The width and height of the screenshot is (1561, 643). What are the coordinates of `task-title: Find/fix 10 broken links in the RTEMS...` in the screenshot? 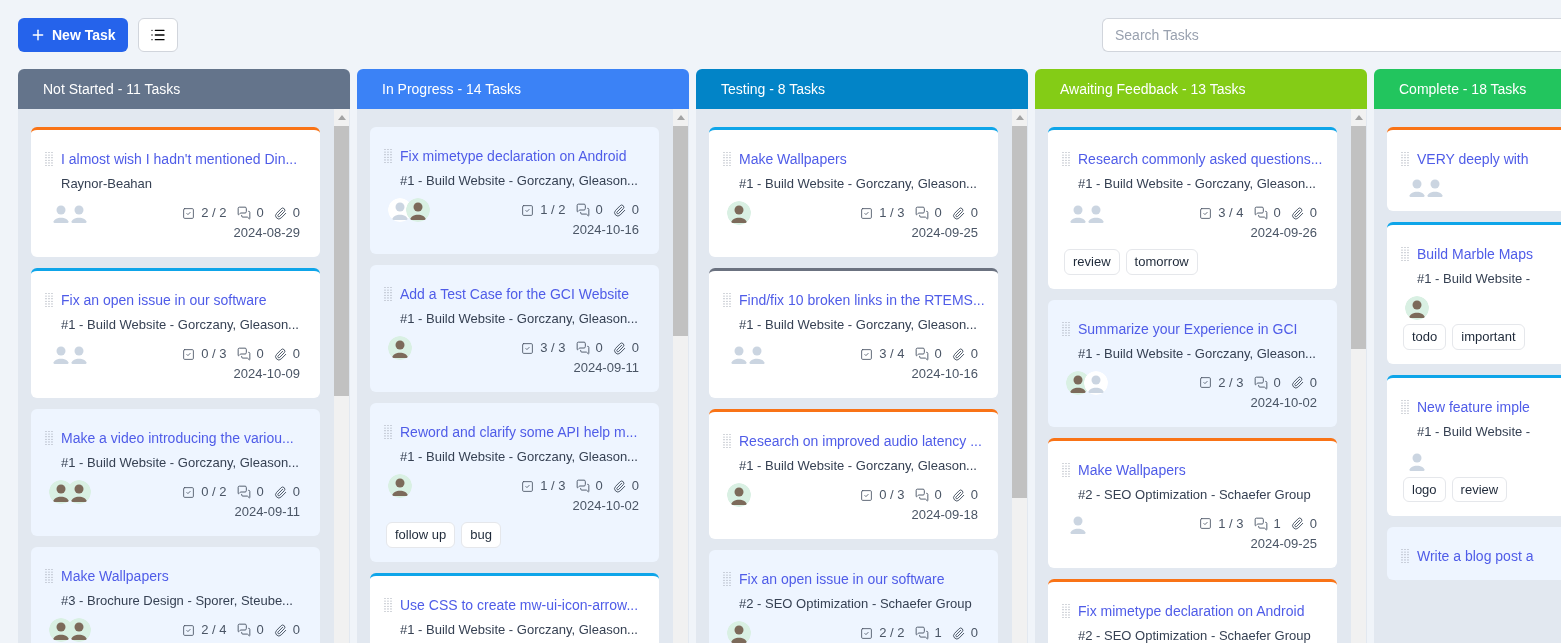 It's located at (862, 300).